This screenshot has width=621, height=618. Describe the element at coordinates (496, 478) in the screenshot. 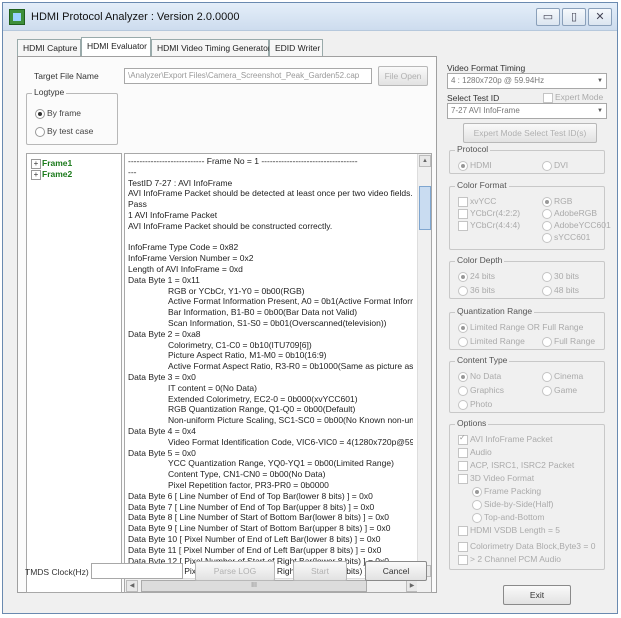

I see `option-3d-video-format-checkbox: 3D Video Format` at that location.